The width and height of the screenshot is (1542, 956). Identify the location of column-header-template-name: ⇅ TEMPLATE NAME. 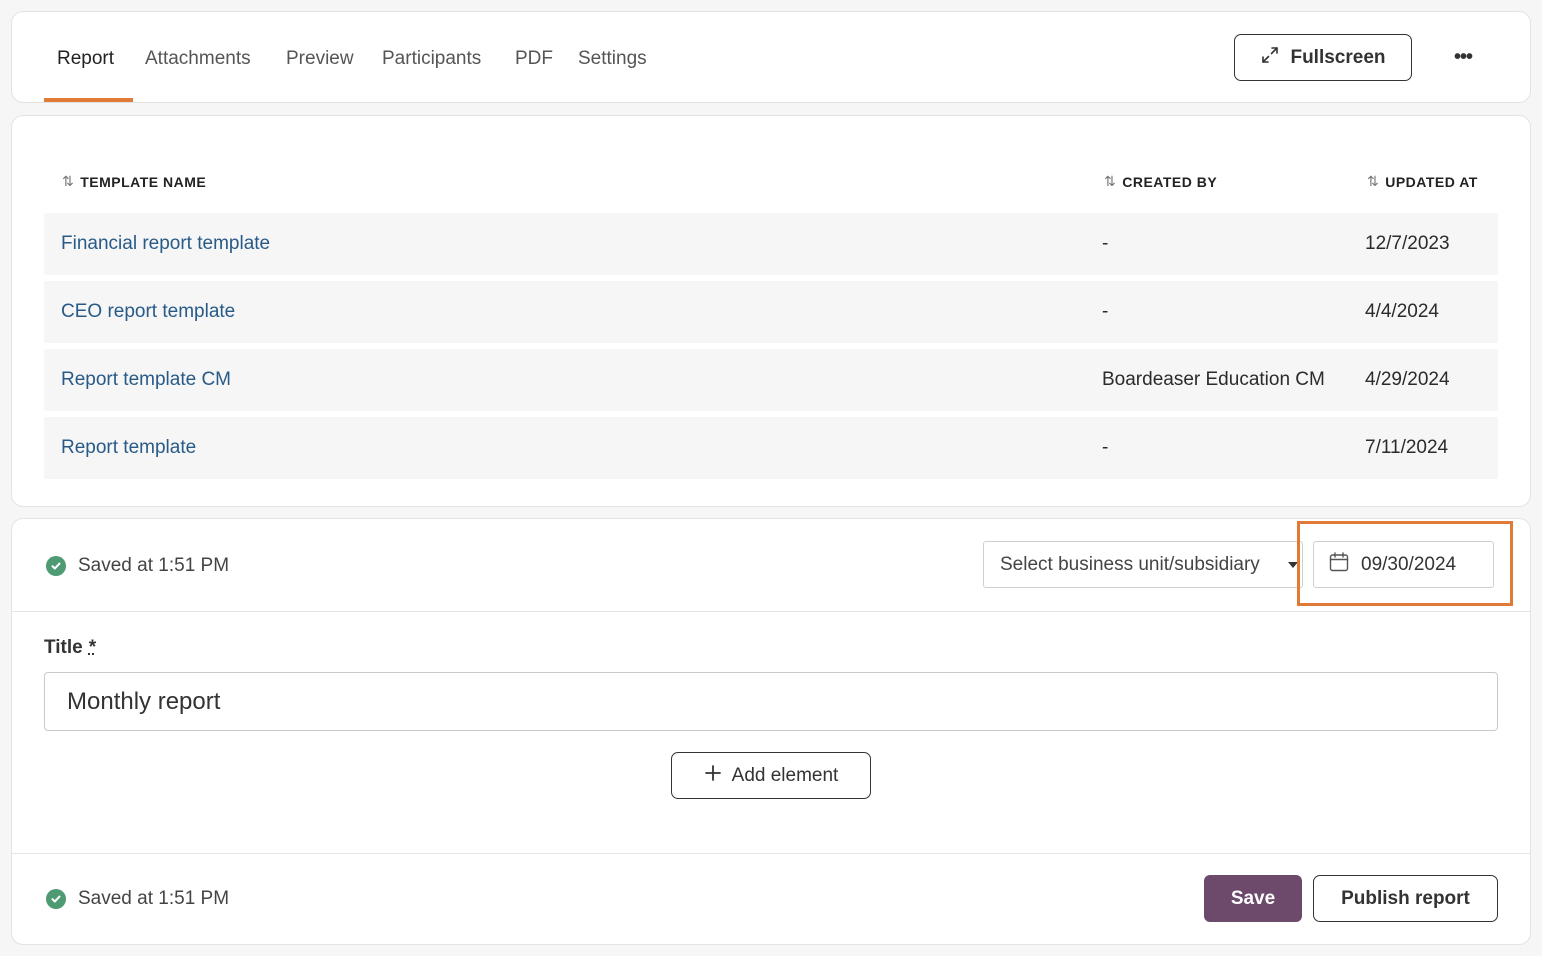
(134, 181).